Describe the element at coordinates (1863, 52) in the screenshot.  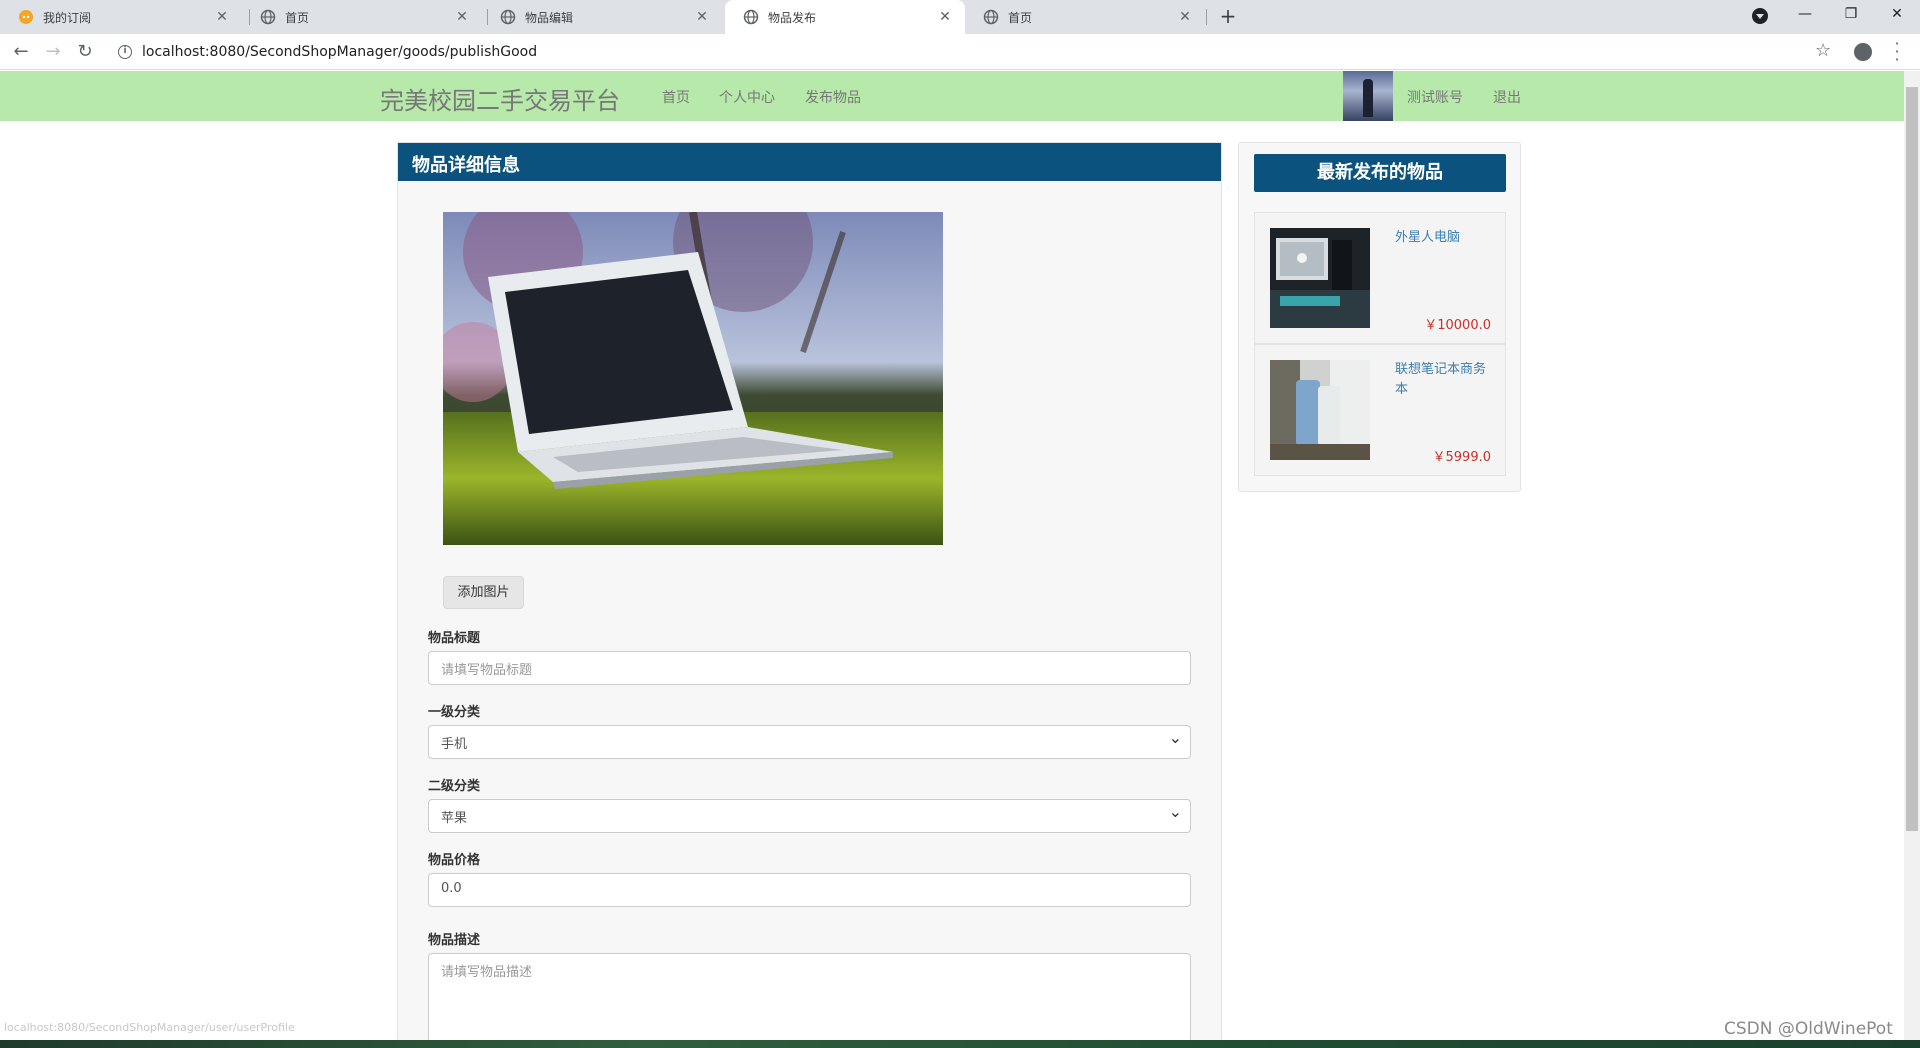
I see `profile-icon` at that location.